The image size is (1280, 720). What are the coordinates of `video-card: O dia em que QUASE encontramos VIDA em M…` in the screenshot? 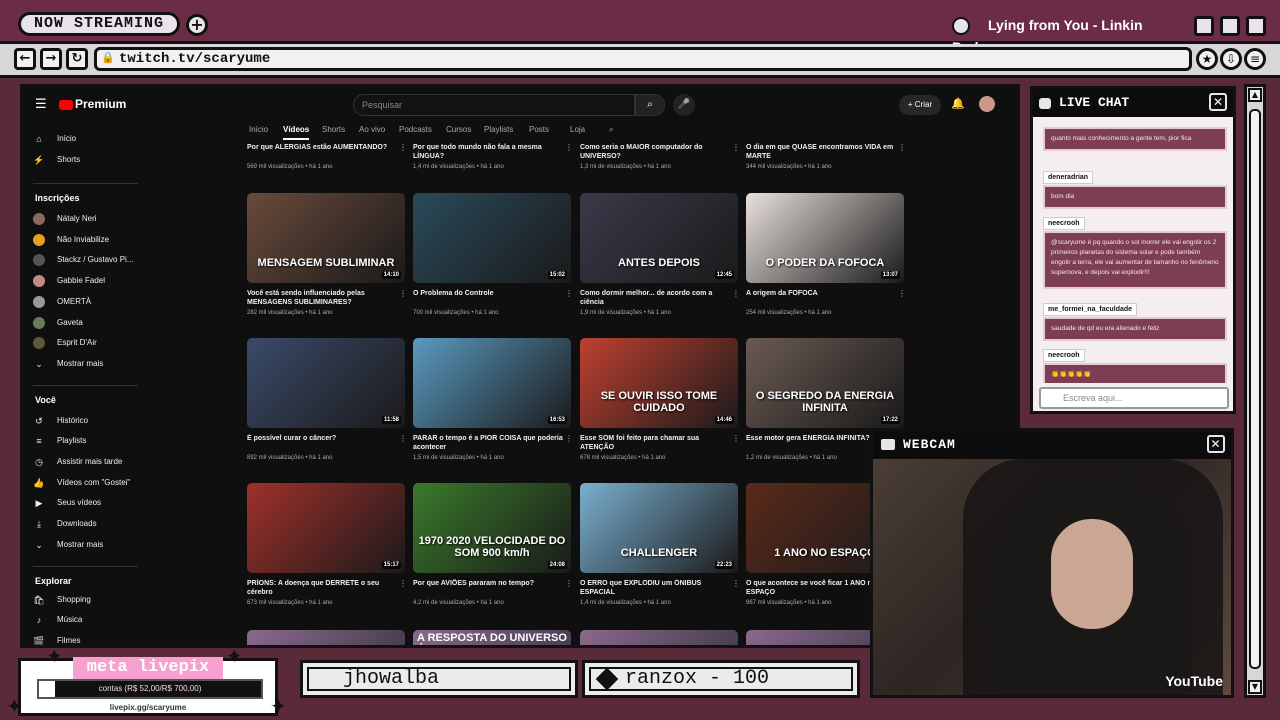 It's located at (826, 156).